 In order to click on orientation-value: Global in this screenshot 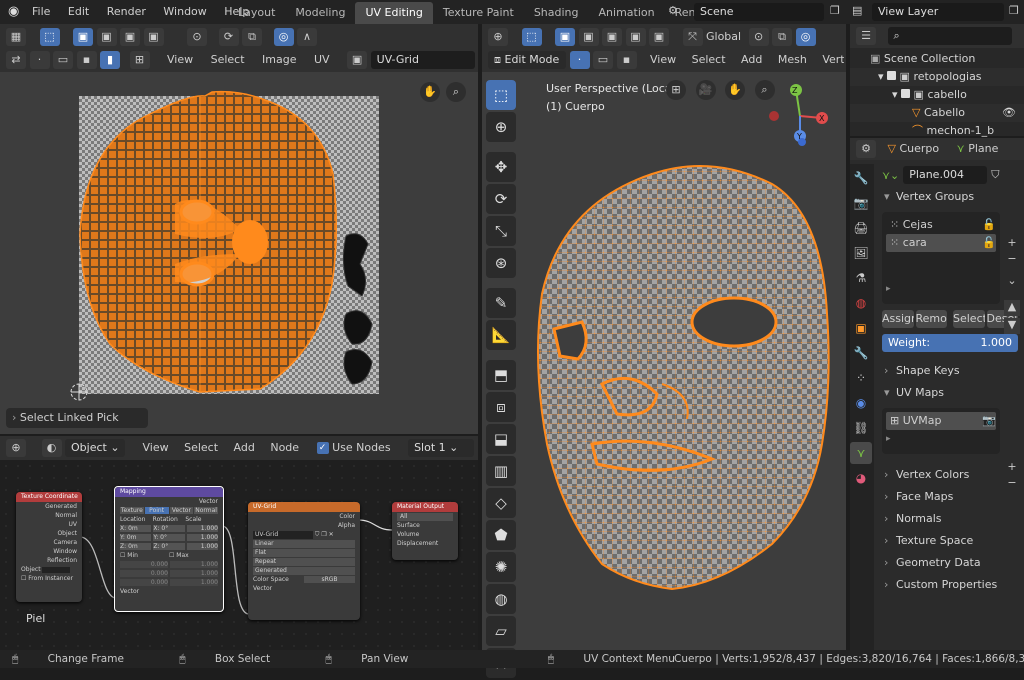, I will do `click(723, 36)`.